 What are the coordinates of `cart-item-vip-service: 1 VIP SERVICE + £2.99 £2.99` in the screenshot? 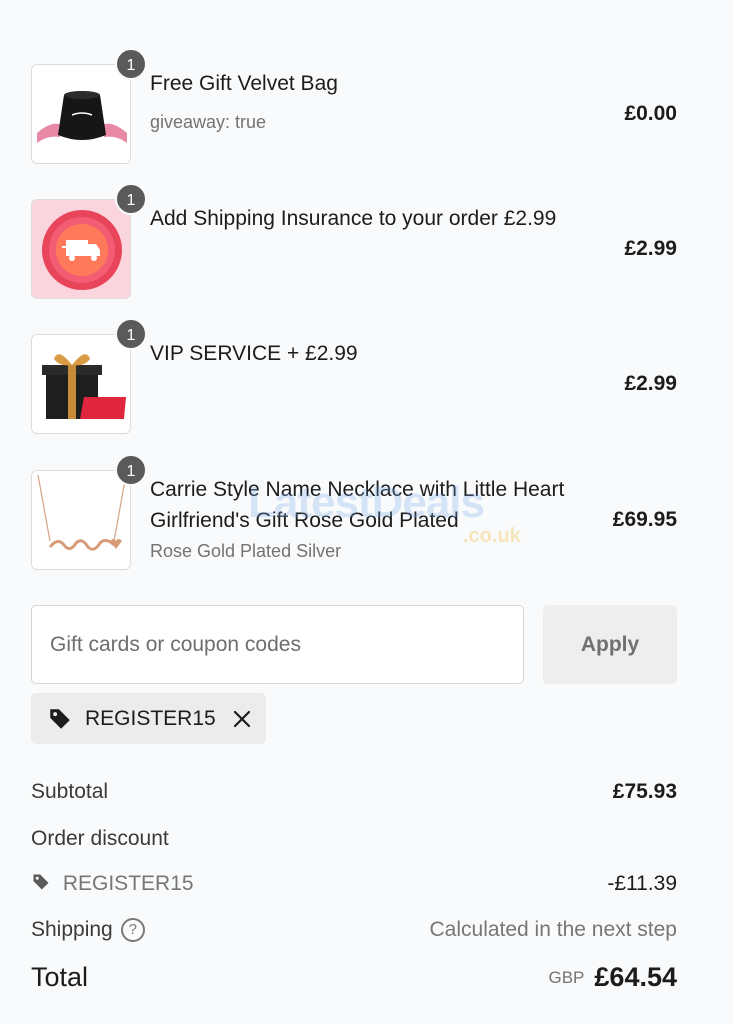 It's located at (354, 376).